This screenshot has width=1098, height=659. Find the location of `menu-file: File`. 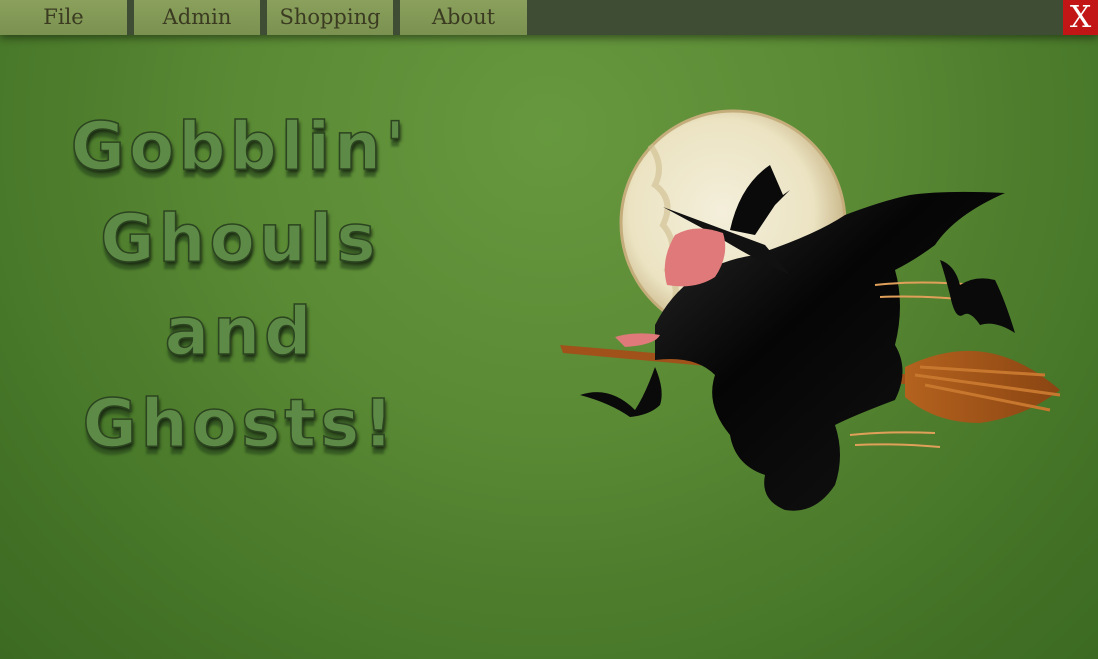

menu-file: File is located at coordinates (63, 17).